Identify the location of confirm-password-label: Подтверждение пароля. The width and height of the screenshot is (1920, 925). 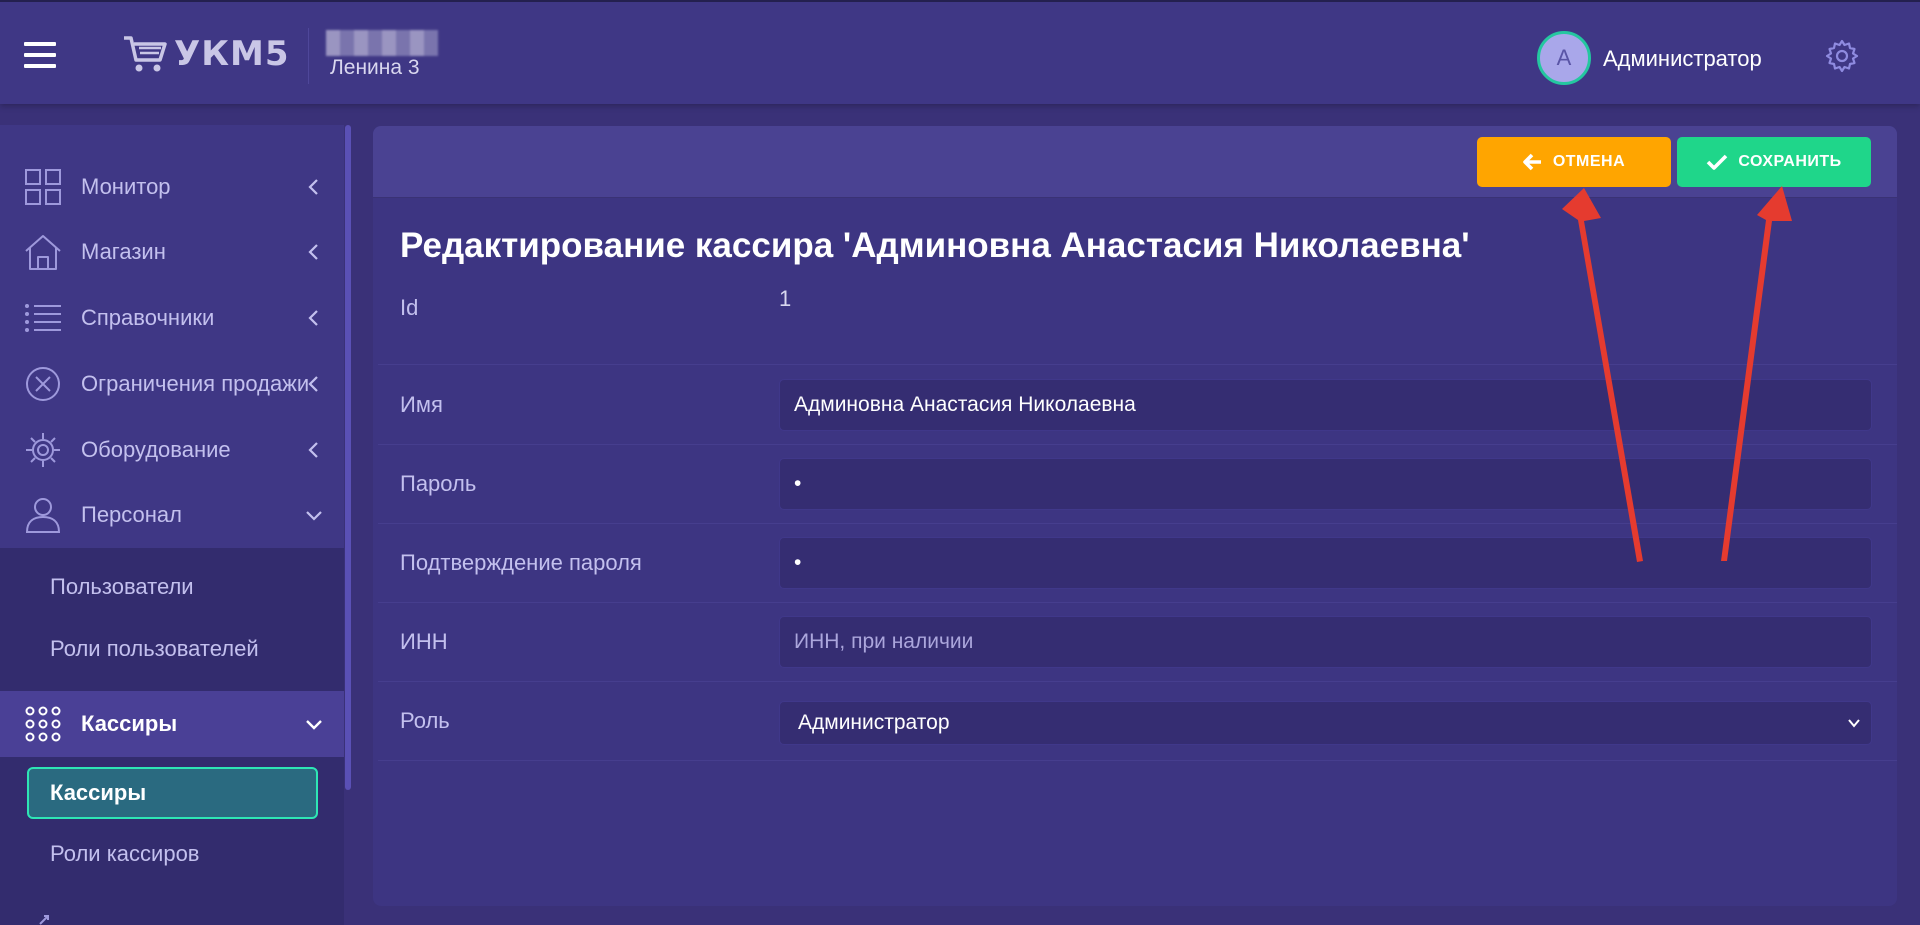
(521, 562).